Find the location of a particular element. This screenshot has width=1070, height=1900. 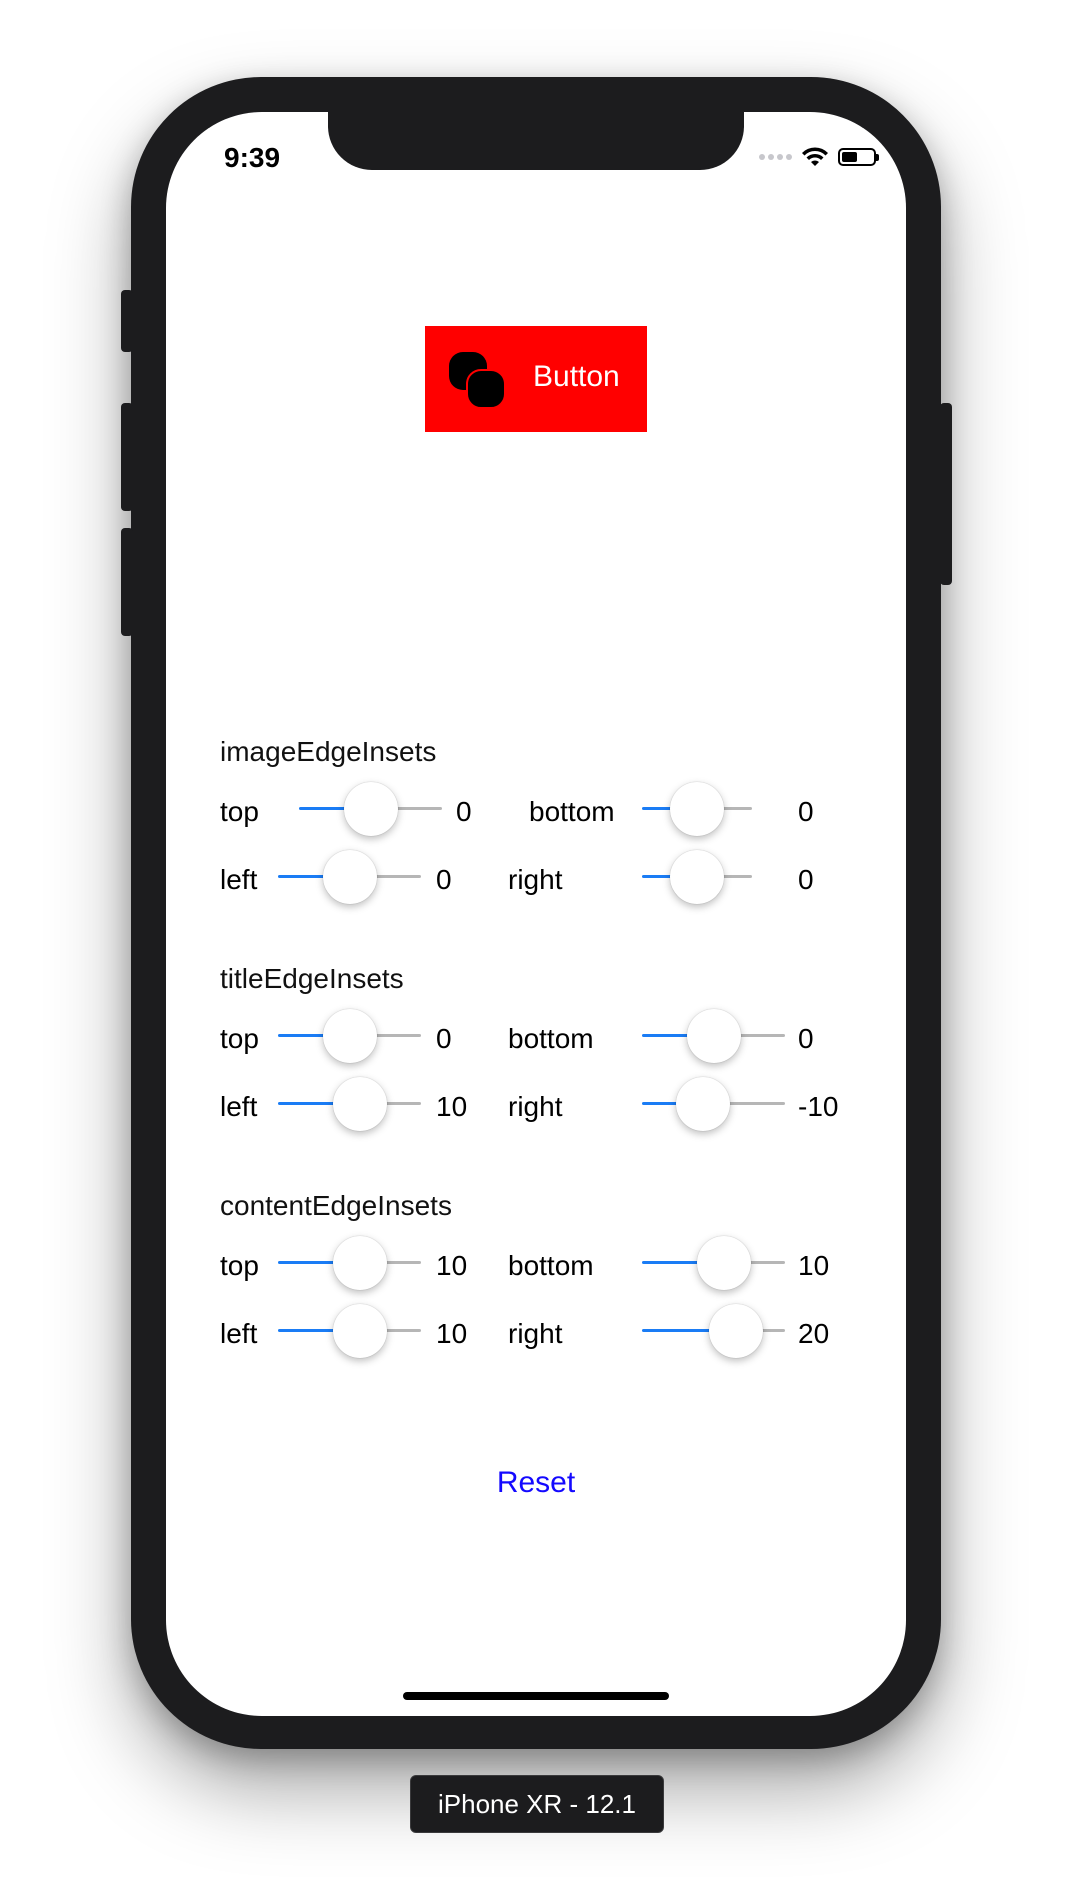

title-left-slider is located at coordinates (349, 1104).